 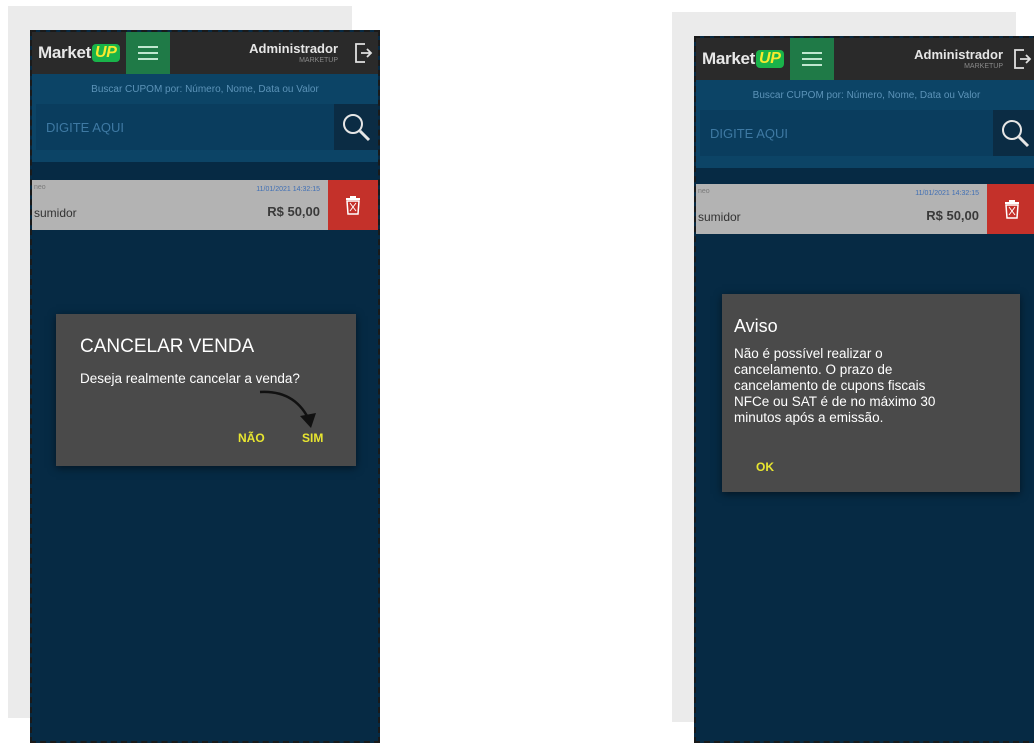 What do you see at coordinates (765, 467) in the screenshot?
I see `ok-button: OK` at bounding box center [765, 467].